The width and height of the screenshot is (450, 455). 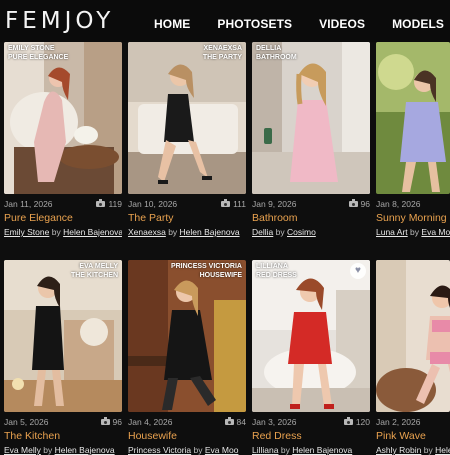 I want to click on overlay-model: EVA MELLY, so click(x=98, y=266).